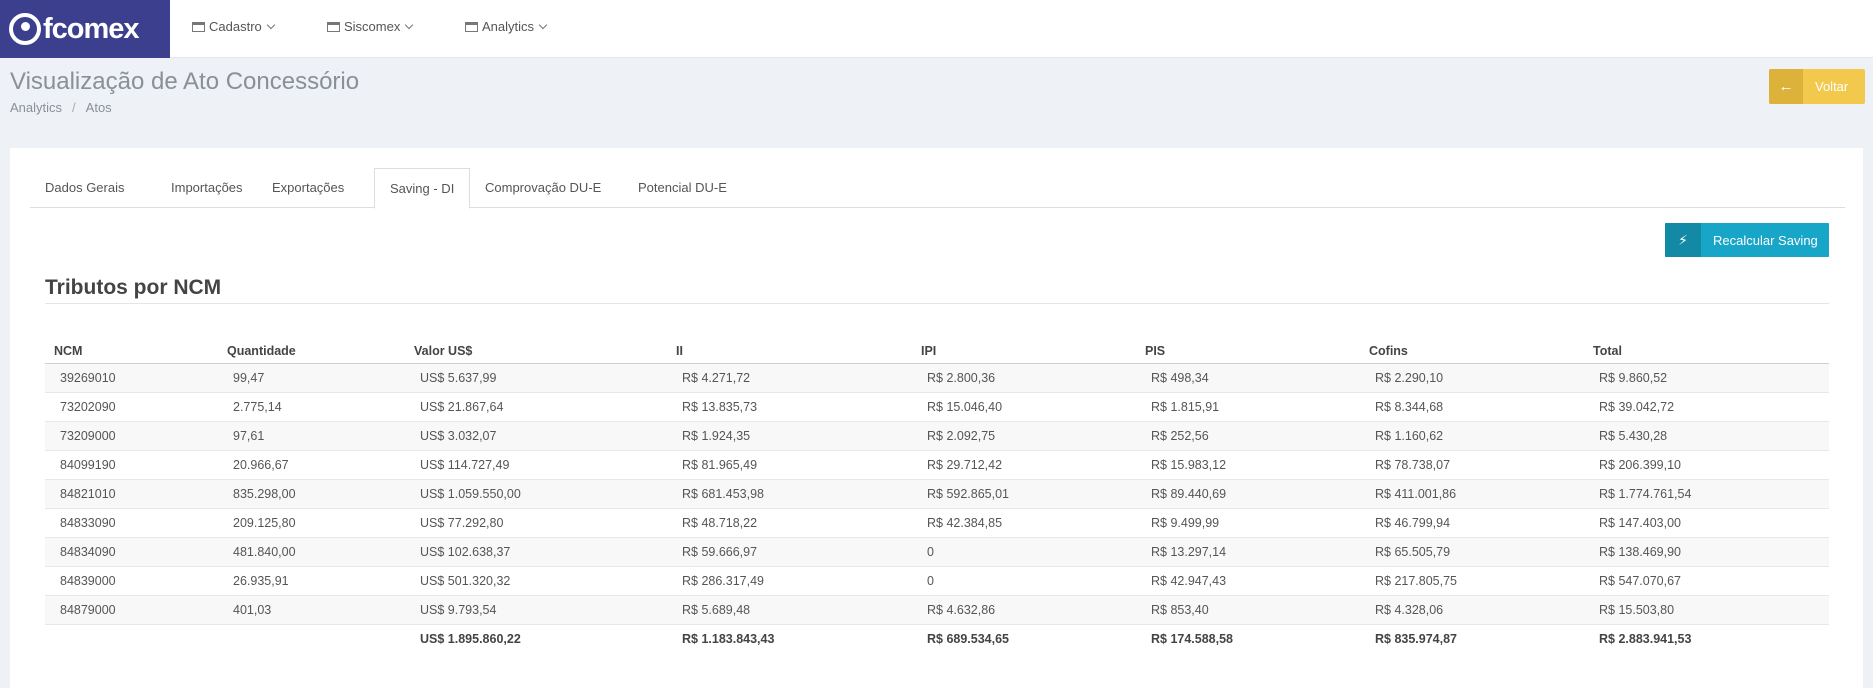 The height and width of the screenshot is (688, 1873). I want to click on column-header: II, so click(789, 351).